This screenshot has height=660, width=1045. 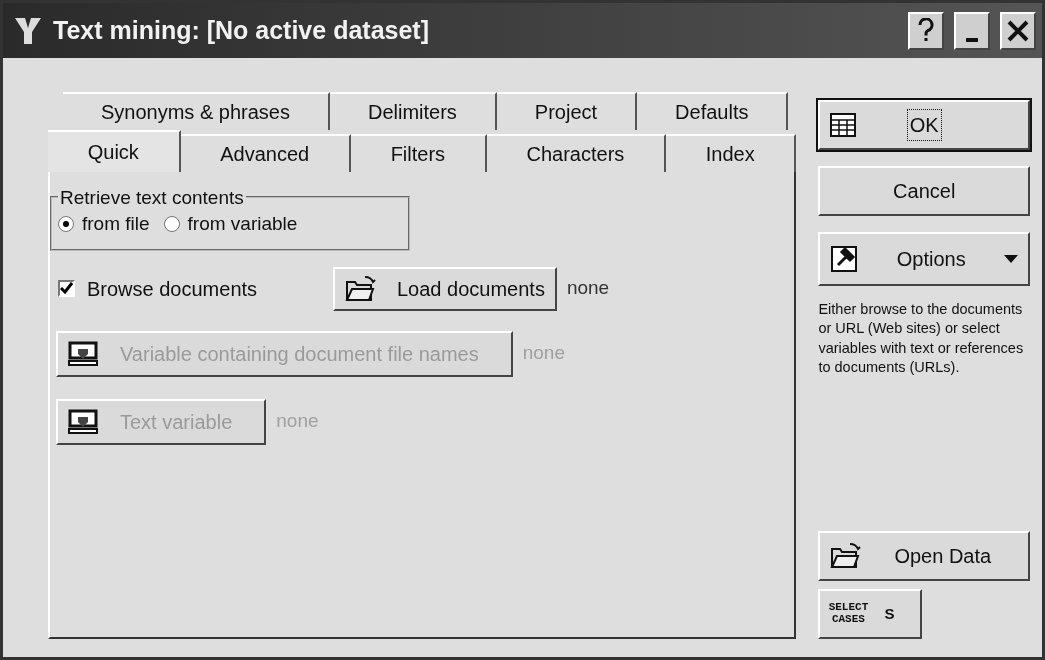 What do you see at coordinates (28, 30) in the screenshot?
I see `app-logo-icon` at bounding box center [28, 30].